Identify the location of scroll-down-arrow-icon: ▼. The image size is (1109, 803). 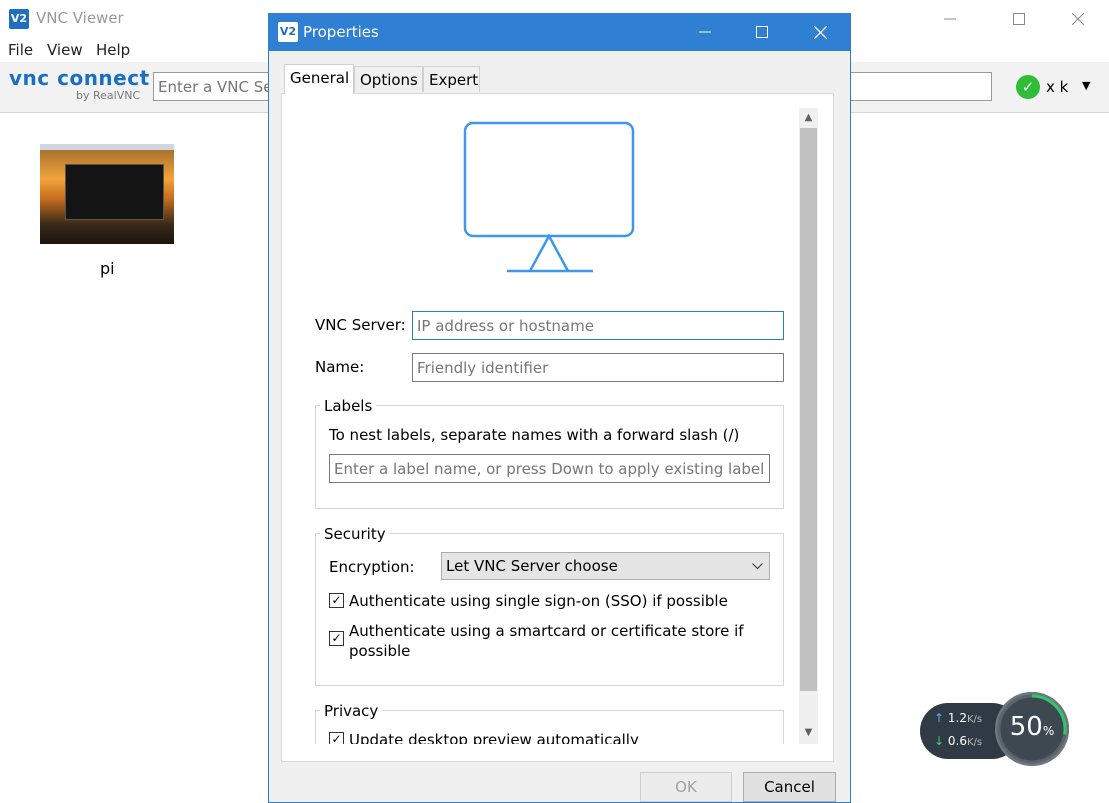
(808, 733).